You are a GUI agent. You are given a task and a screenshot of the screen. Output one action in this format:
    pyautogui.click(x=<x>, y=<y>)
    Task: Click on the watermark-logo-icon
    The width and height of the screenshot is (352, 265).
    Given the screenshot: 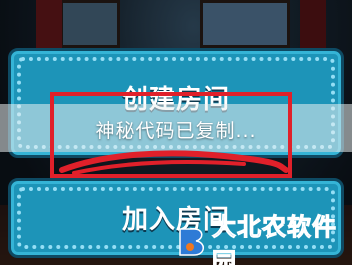 What is the action you would take?
    pyautogui.click(x=193, y=242)
    